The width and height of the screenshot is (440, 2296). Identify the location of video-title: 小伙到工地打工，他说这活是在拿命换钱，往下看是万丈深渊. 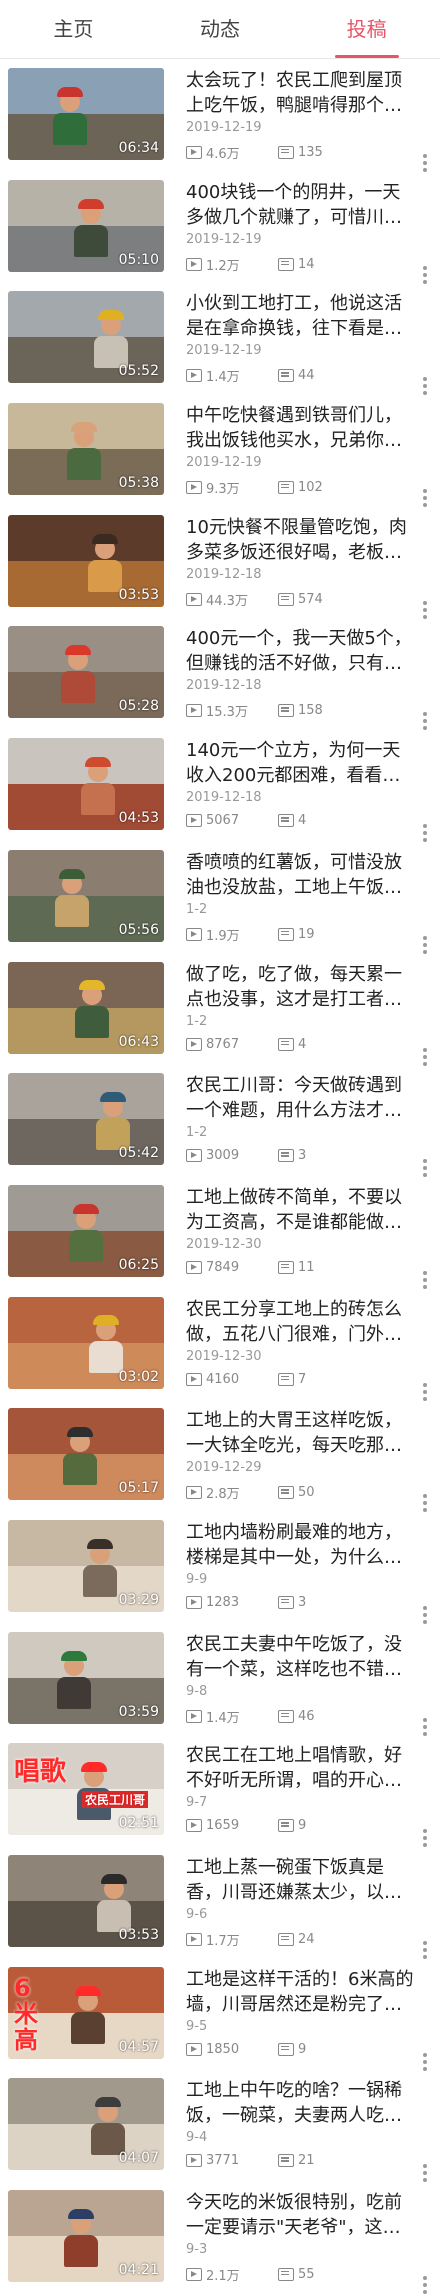
(300, 316).